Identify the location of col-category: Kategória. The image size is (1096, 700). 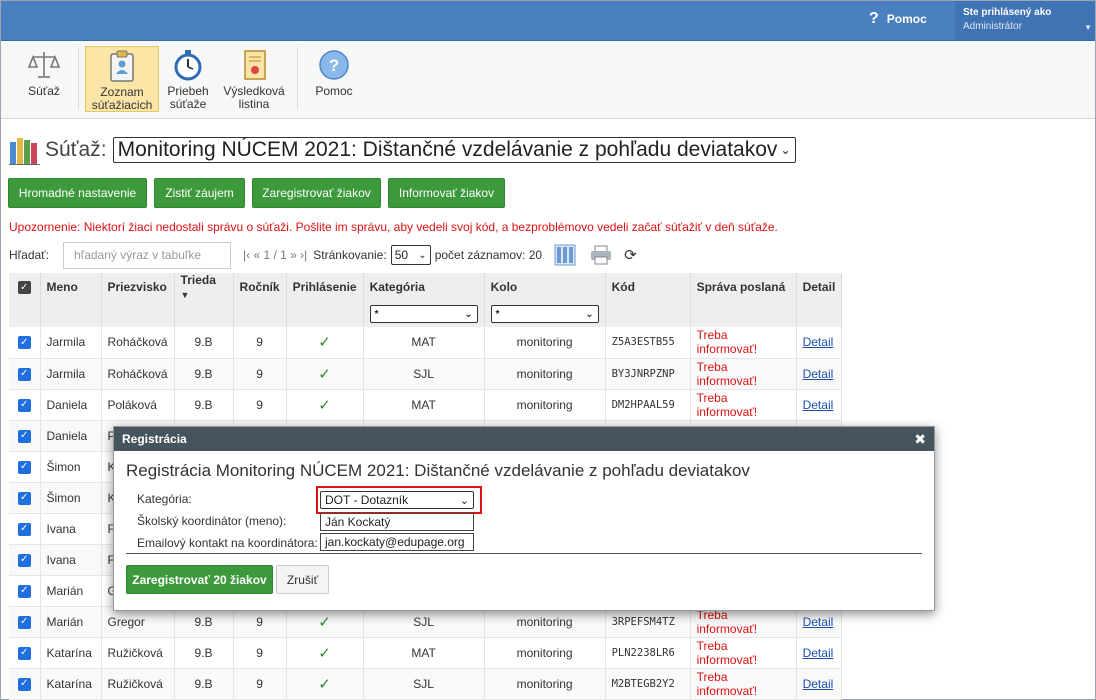
(424, 287).